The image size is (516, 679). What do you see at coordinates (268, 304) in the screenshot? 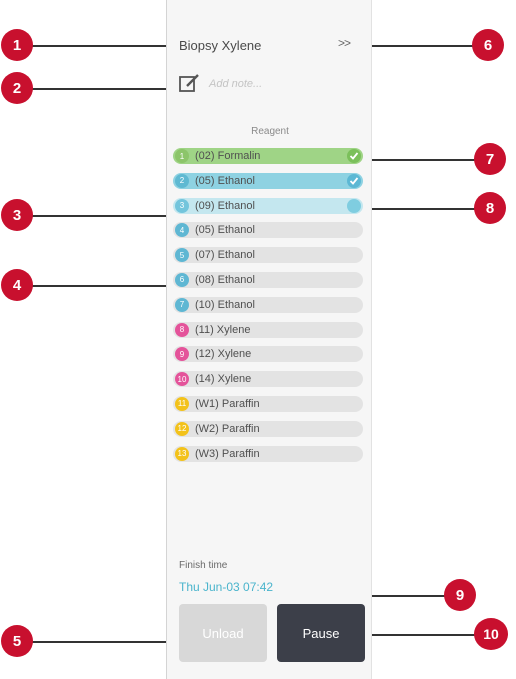
I see `reagent-row: 7 (10) Ethanol` at bounding box center [268, 304].